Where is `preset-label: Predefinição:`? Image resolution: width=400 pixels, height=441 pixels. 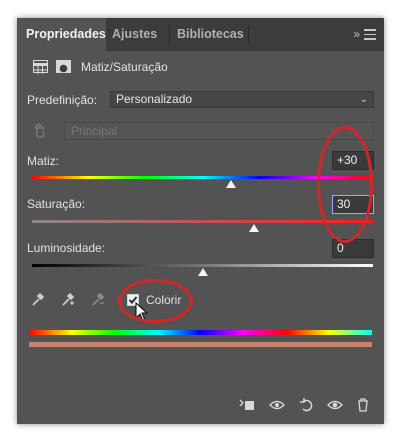
preset-label: Predefinição: is located at coordinates (62, 100).